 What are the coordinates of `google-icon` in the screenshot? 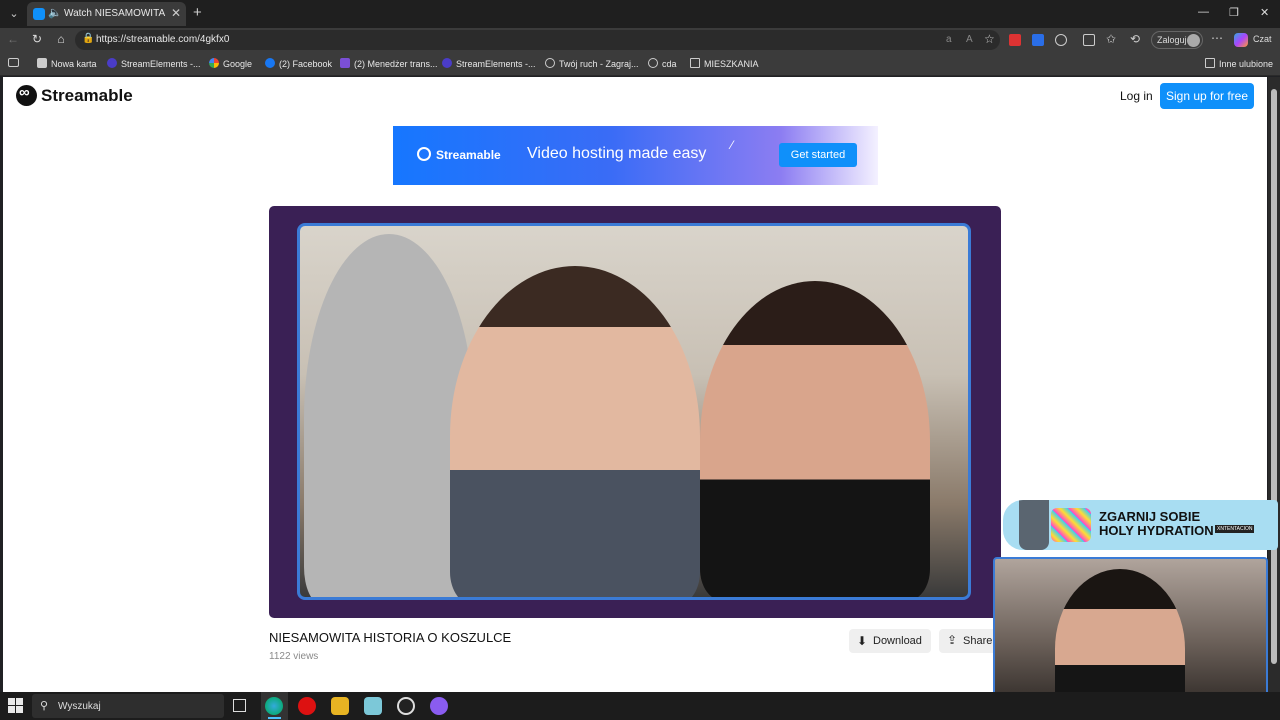 It's located at (214, 63).